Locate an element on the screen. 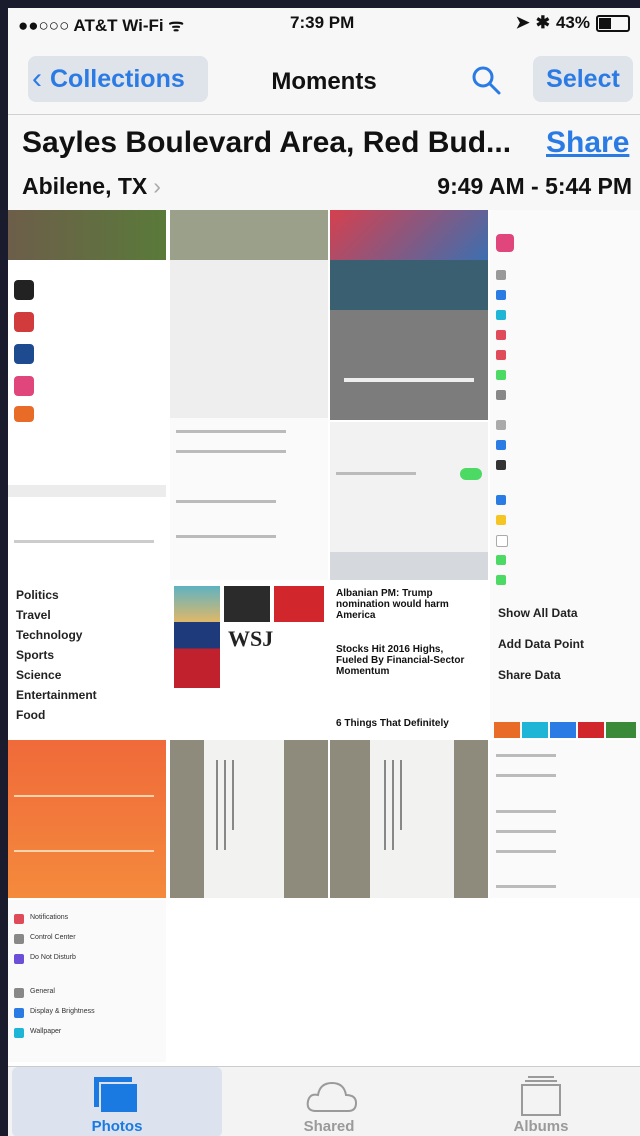 The width and height of the screenshot is (640, 1136). search-icon is located at coordinates (486, 80).